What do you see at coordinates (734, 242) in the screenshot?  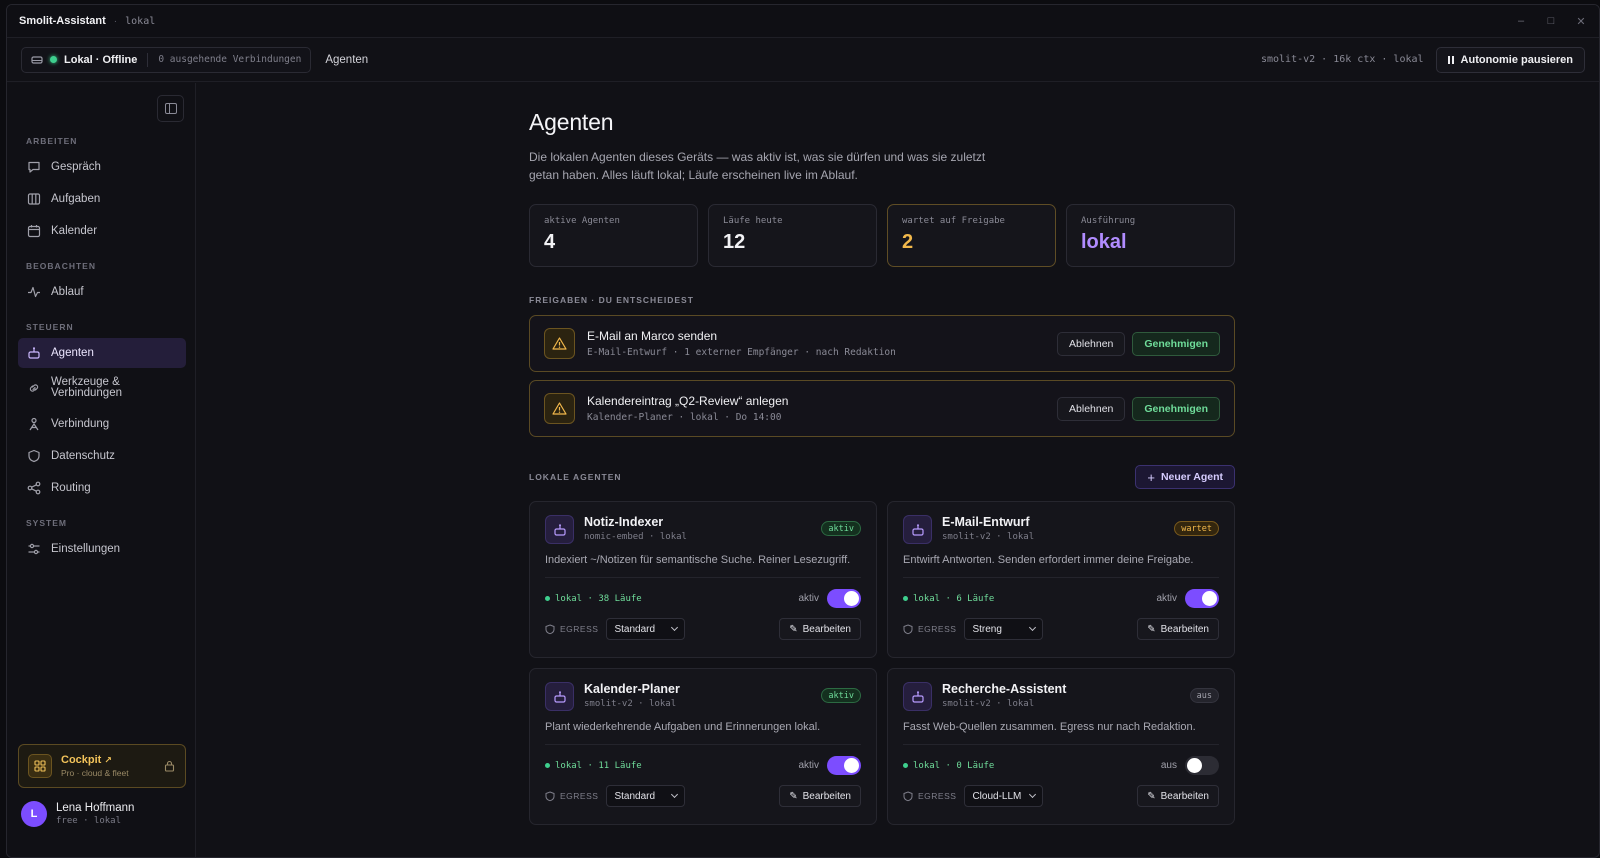 I see `stat-value: 12` at bounding box center [734, 242].